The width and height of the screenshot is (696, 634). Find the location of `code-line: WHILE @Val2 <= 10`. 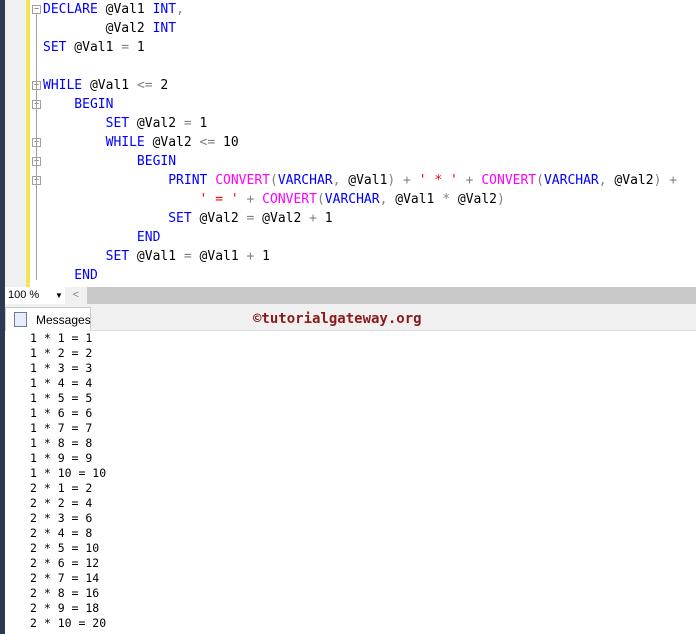

code-line: WHILE @Val2 <= 10 is located at coordinates (141, 142).